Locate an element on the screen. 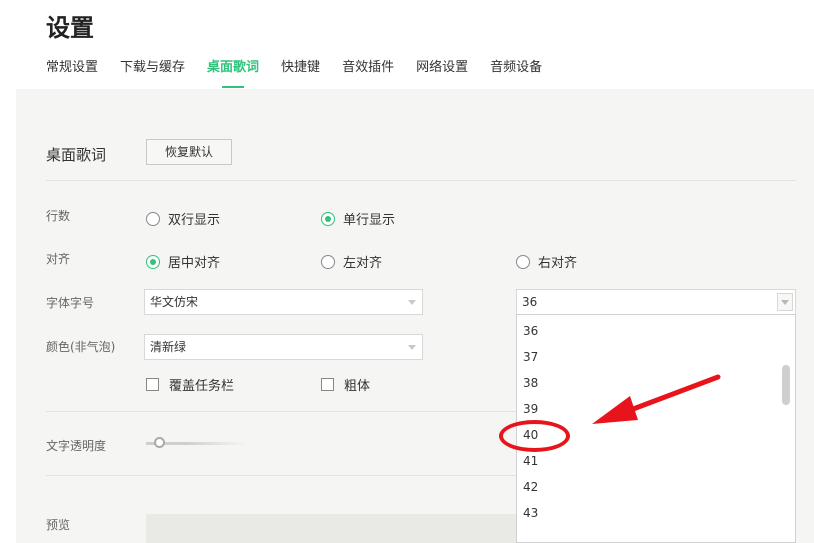 This screenshot has height=543, width=814. select-value: 36 is located at coordinates (530, 302).